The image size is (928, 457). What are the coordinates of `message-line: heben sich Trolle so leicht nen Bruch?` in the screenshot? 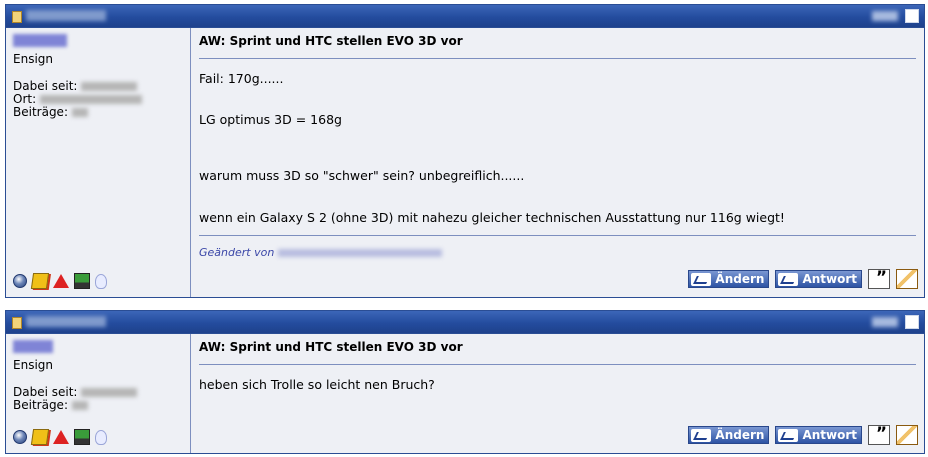 It's located at (317, 384).